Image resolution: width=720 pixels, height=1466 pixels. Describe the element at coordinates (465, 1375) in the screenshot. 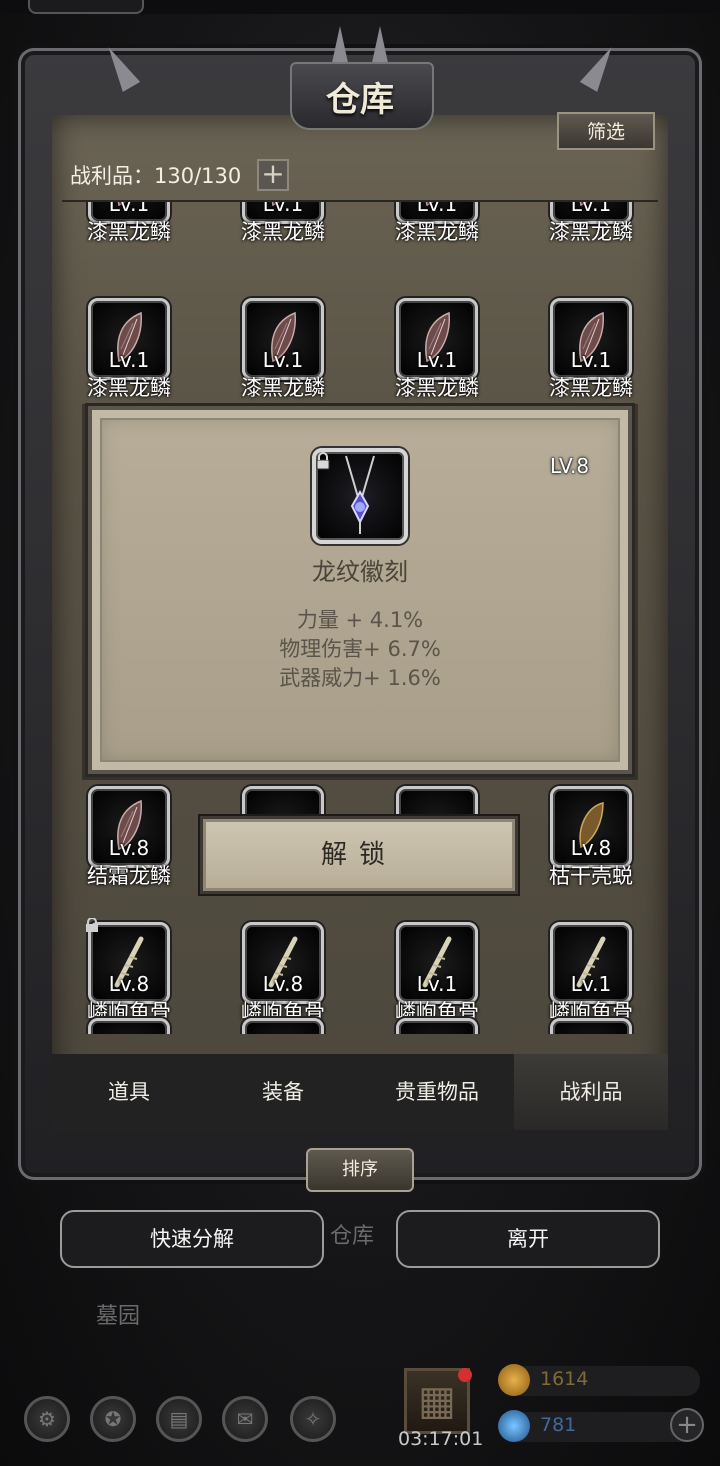

I see `notification-dot` at that location.